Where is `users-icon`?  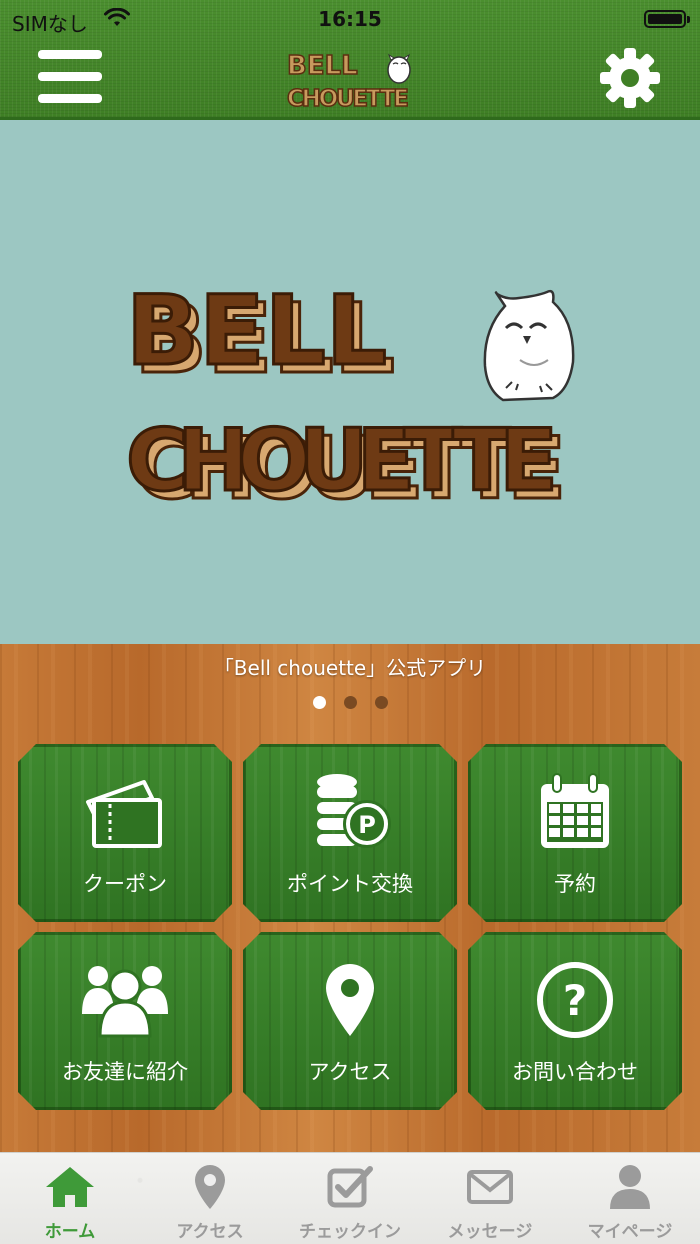
users-icon is located at coordinates (125, 1000).